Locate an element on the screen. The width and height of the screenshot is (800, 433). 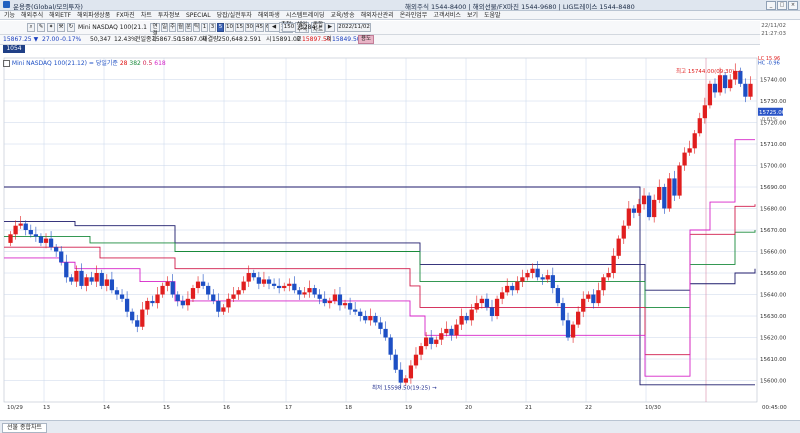
menu-item-8: 당잡/실전투자 is located at coordinates (234, 15).